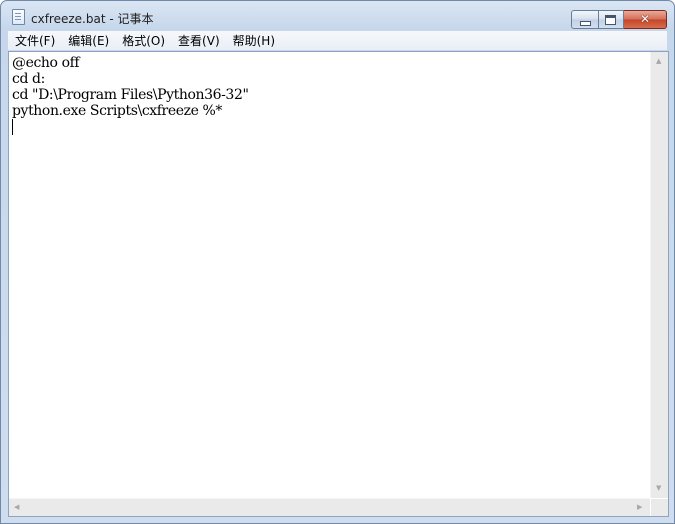  Describe the element at coordinates (659, 275) in the screenshot. I see `vertical-scrollbar: ▲ ▼` at that location.